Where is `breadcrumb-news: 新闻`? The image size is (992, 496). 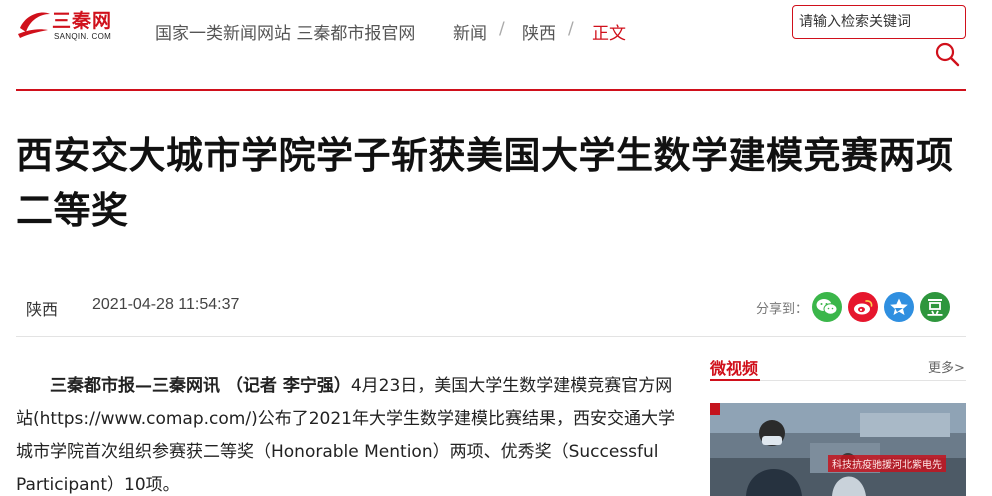 breadcrumb-news: 新闻 is located at coordinates (470, 31).